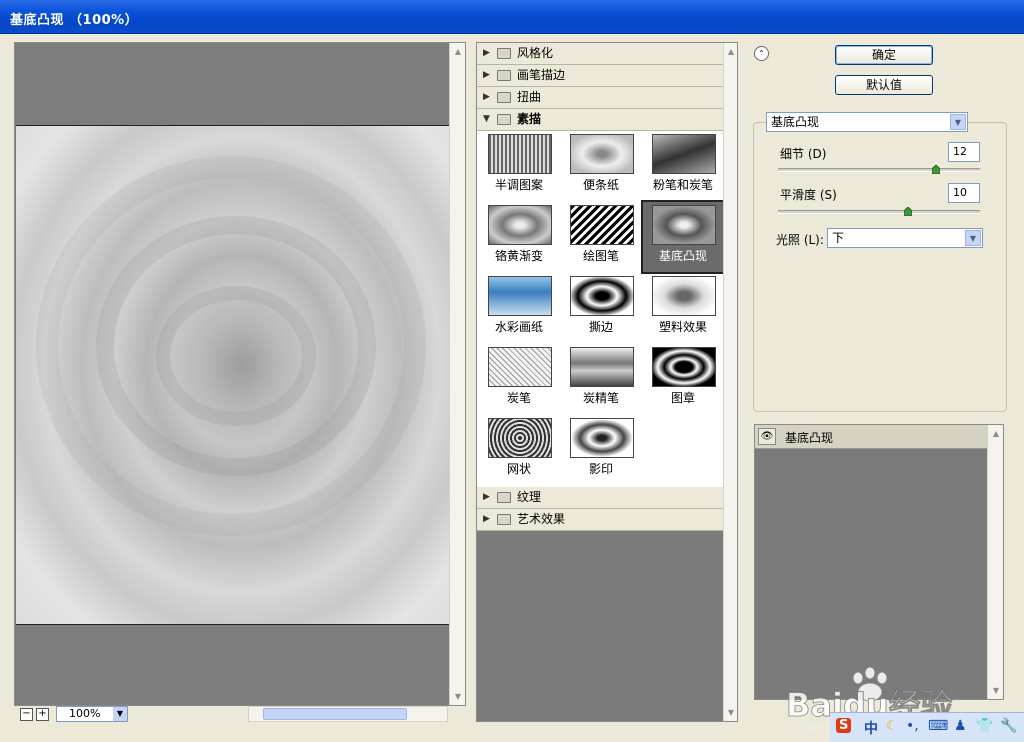 This screenshot has height=742, width=1024. Describe the element at coordinates (240, 715) in the screenshot. I see `zoom-bar: − + 100% ▼` at that location.